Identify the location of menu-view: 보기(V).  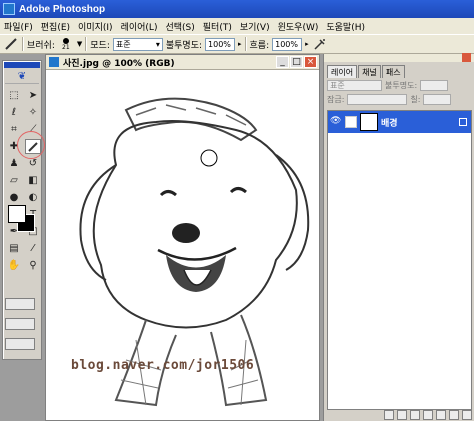
(255, 26).